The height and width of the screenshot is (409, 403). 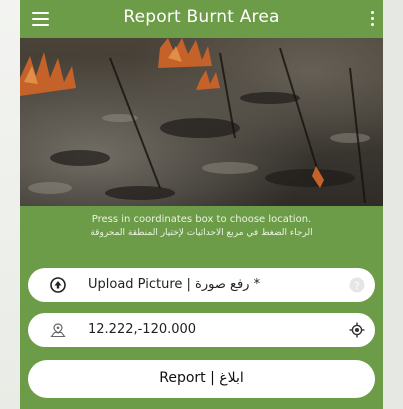 What do you see at coordinates (58, 285) in the screenshot?
I see `upload-arrow-icon` at bounding box center [58, 285].